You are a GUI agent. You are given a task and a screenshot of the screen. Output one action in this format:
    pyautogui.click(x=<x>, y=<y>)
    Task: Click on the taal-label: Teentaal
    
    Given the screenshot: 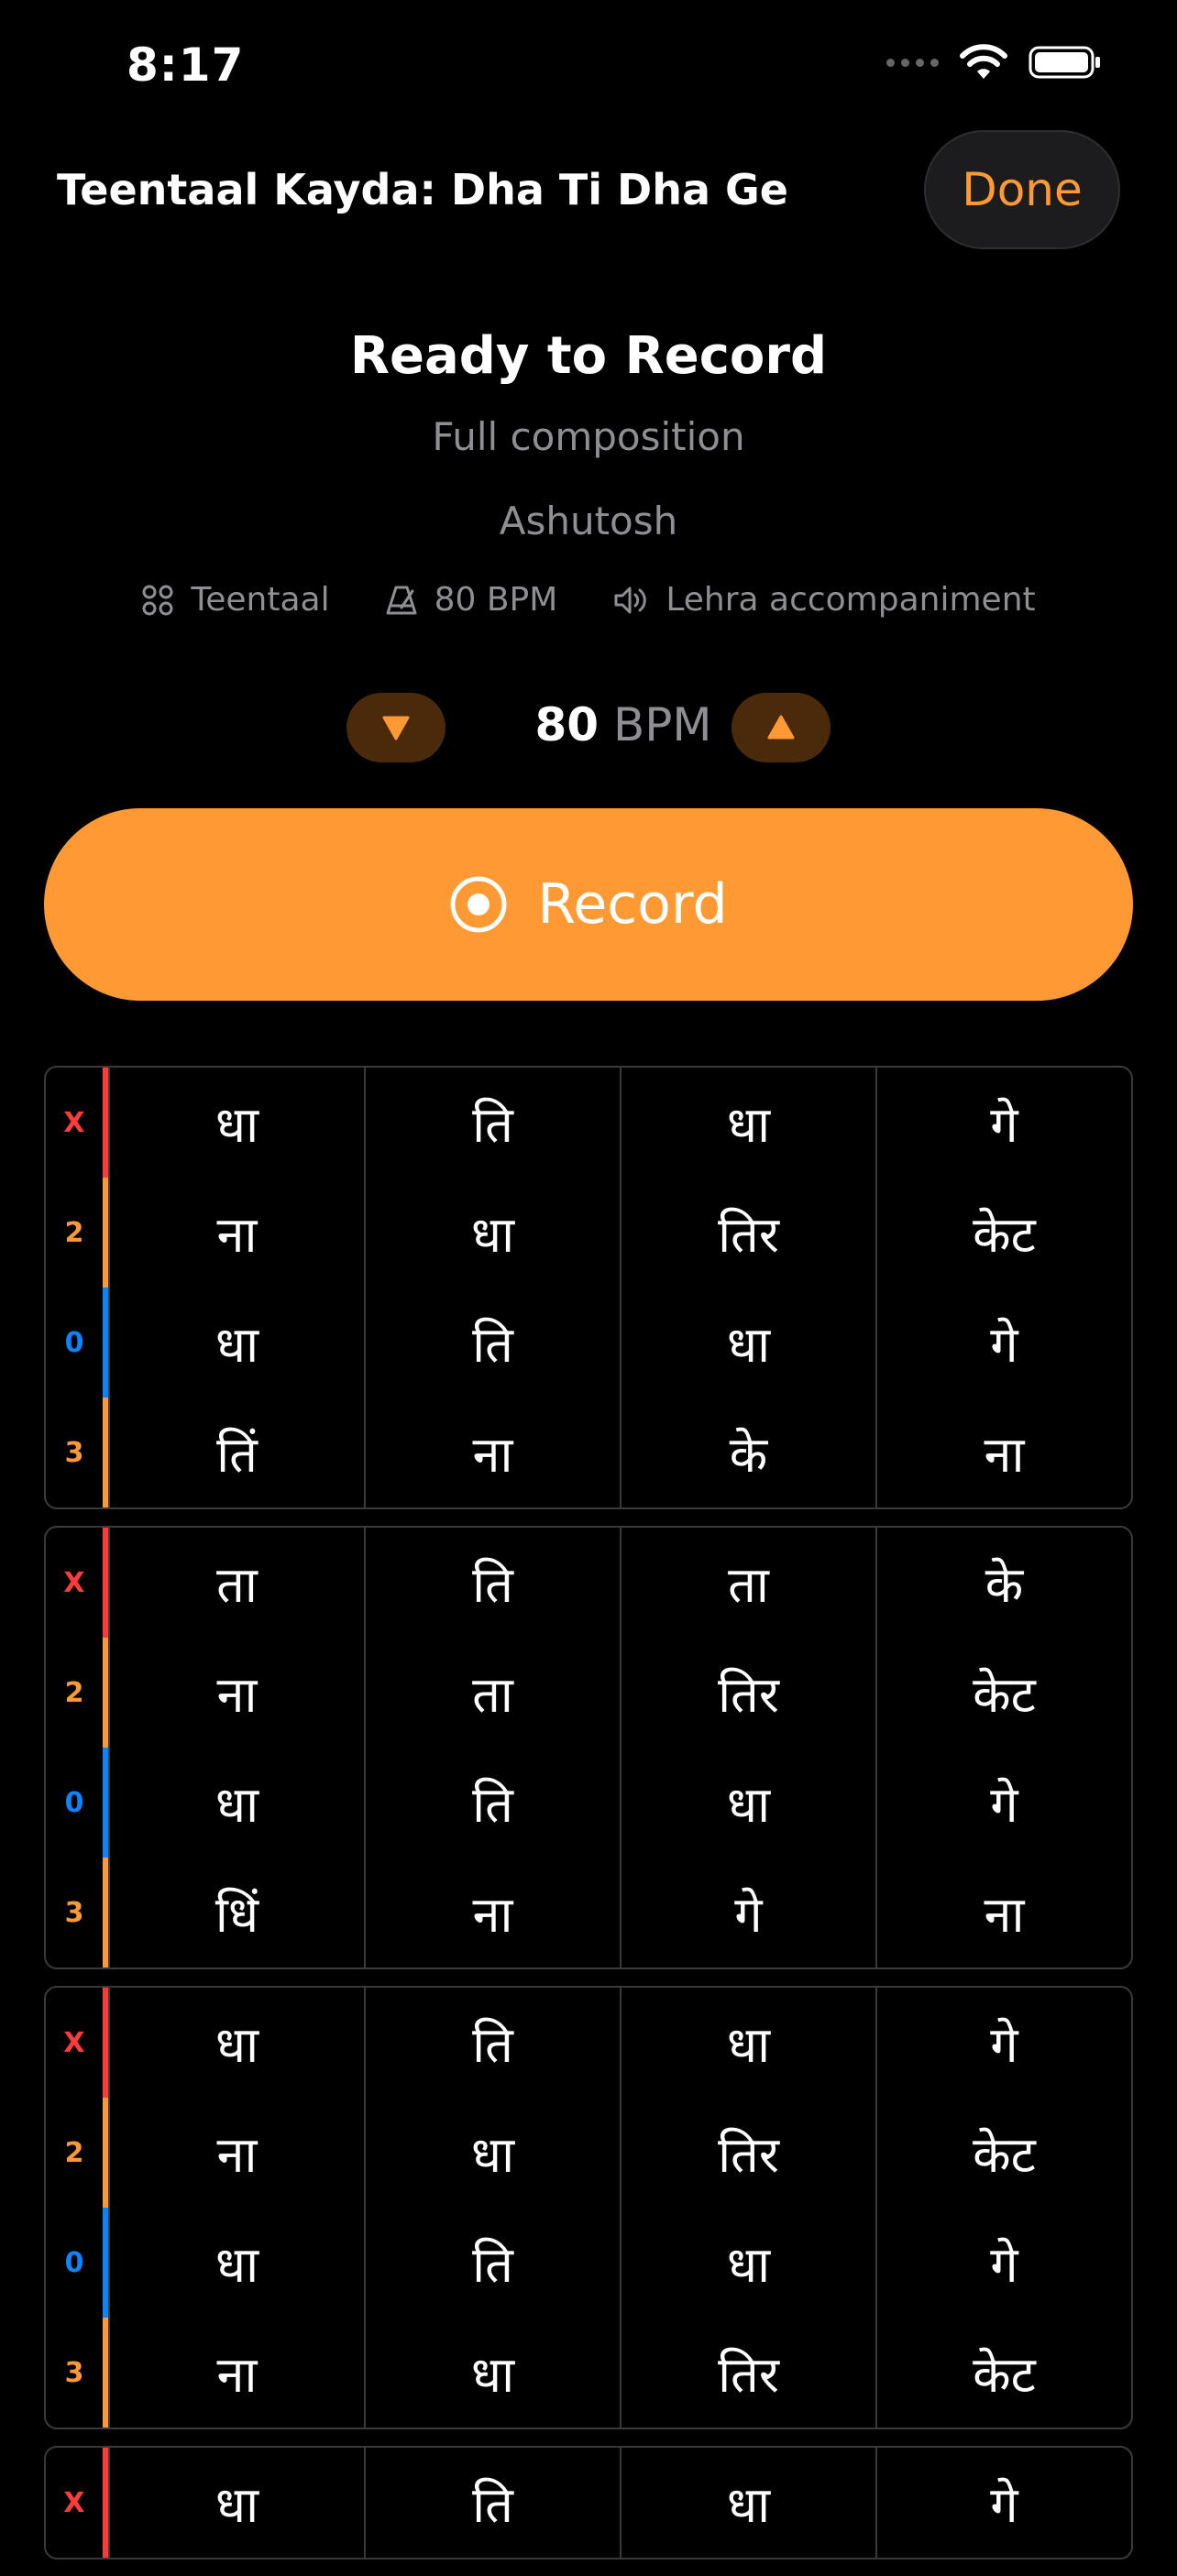 What is the action you would take?
    pyautogui.click(x=260, y=600)
    